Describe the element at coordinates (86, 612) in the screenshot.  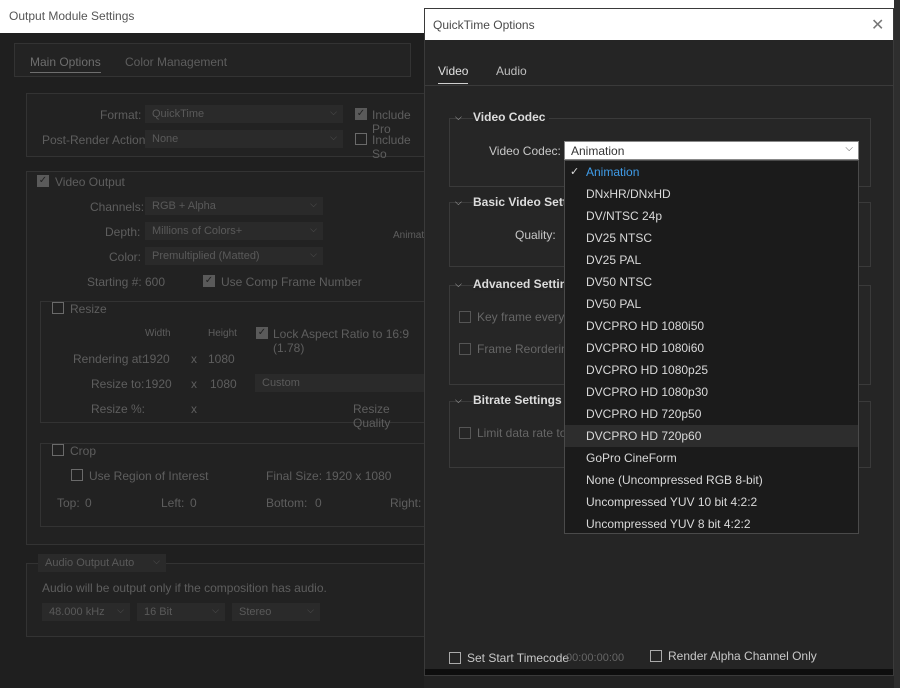
I see `sample-rate-select: 48.000 kHz ⌵` at that location.